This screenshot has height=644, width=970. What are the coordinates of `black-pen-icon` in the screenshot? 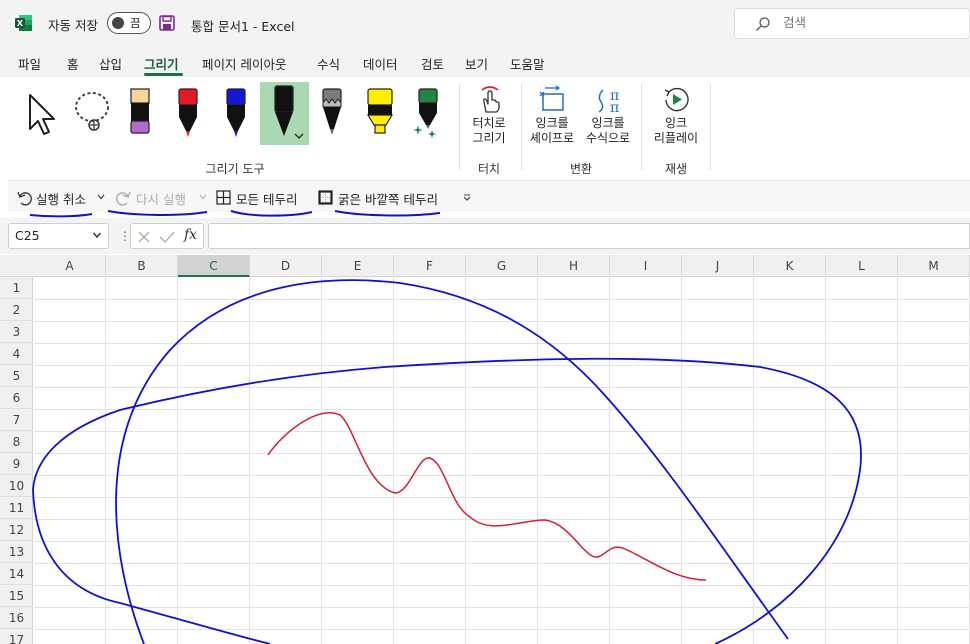 It's located at (289, 112).